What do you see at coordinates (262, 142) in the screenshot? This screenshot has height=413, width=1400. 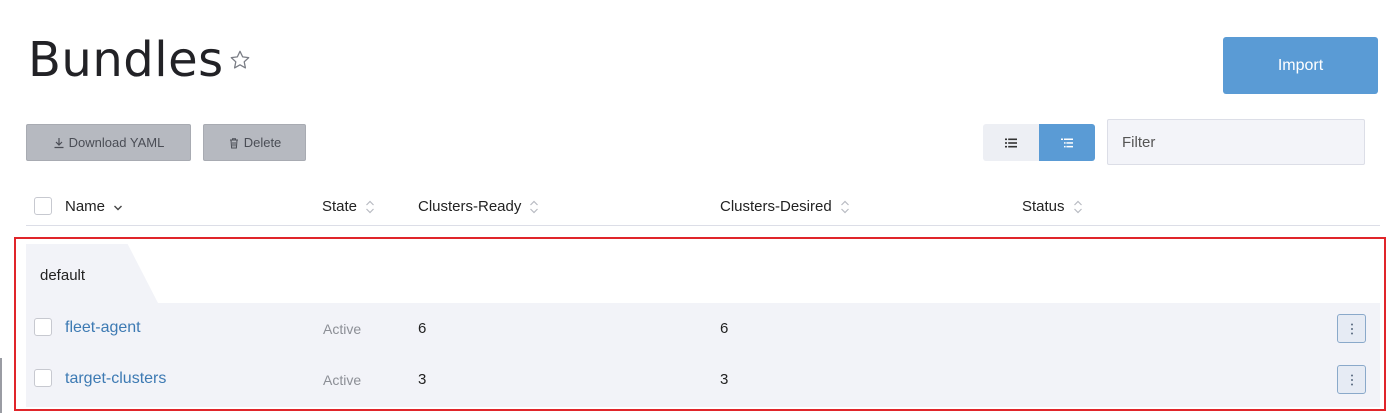 I see `delete-label: Delete` at bounding box center [262, 142].